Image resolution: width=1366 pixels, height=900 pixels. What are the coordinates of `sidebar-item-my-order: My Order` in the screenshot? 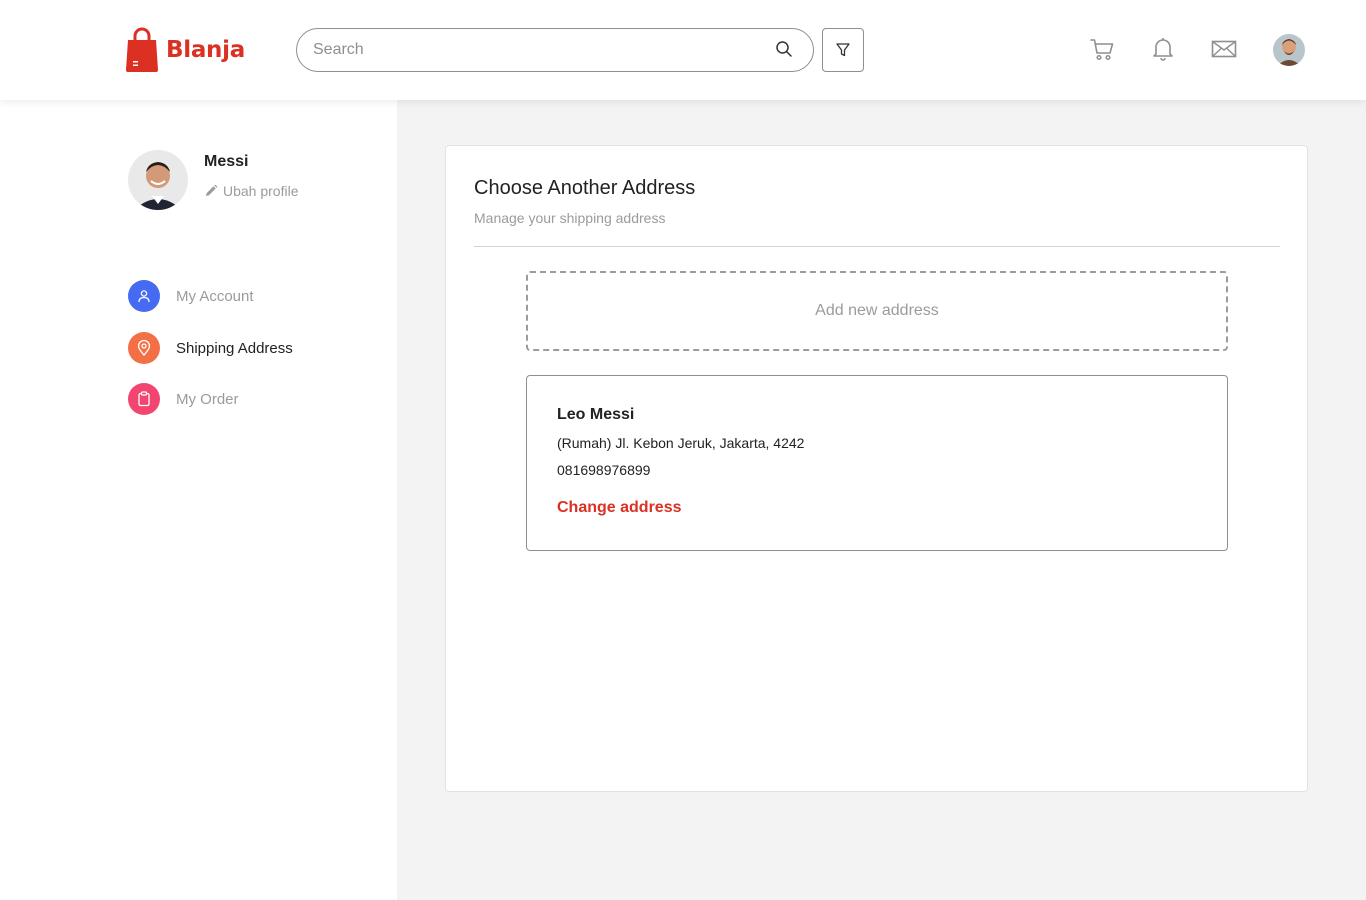 It's located at (183, 399).